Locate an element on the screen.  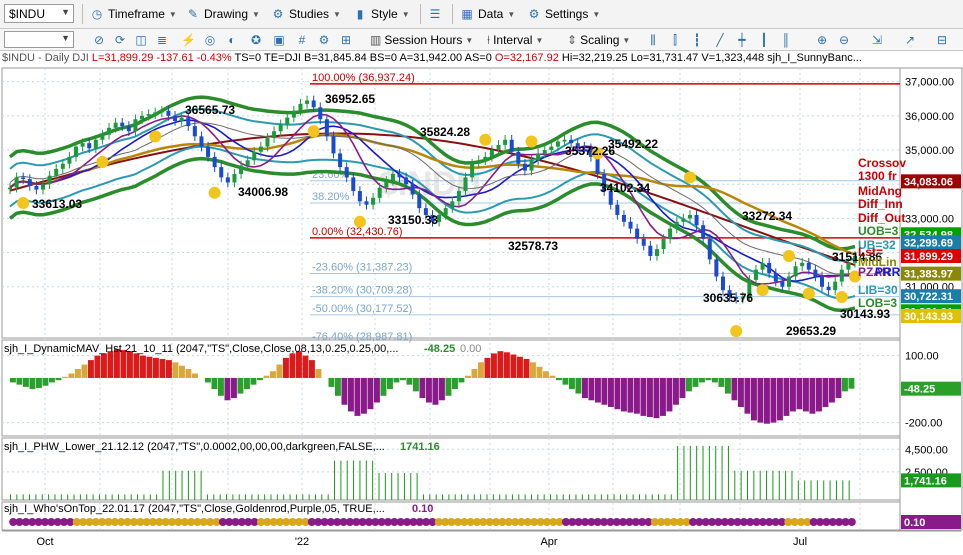
fib-level-label: 100.00% (36,937.24) is located at coordinates (363, 78).